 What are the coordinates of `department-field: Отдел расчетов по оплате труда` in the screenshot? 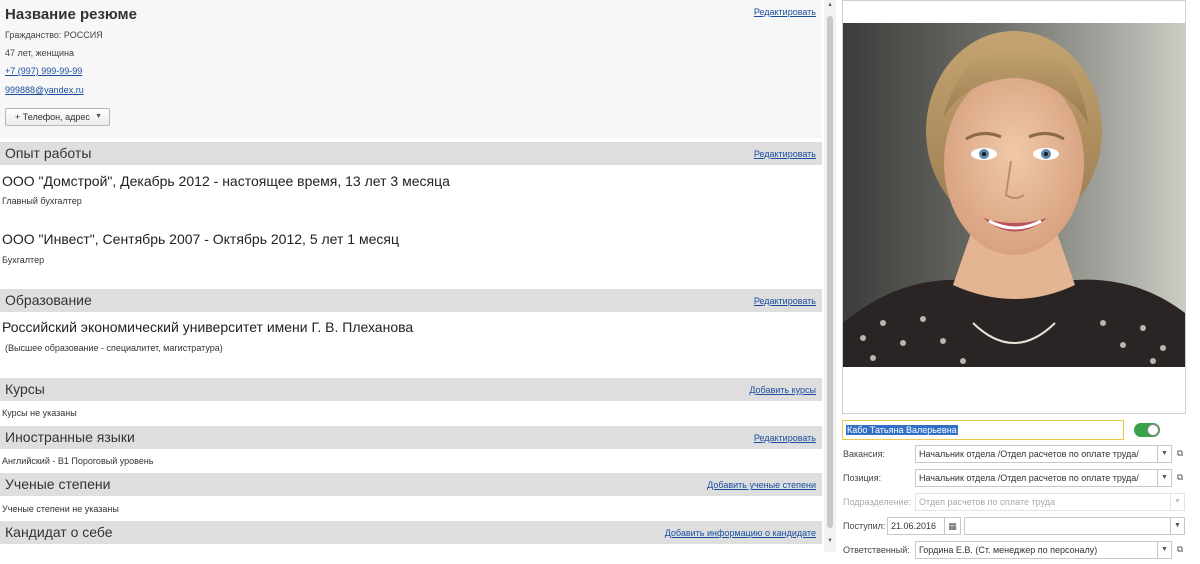 It's located at (1043, 502).